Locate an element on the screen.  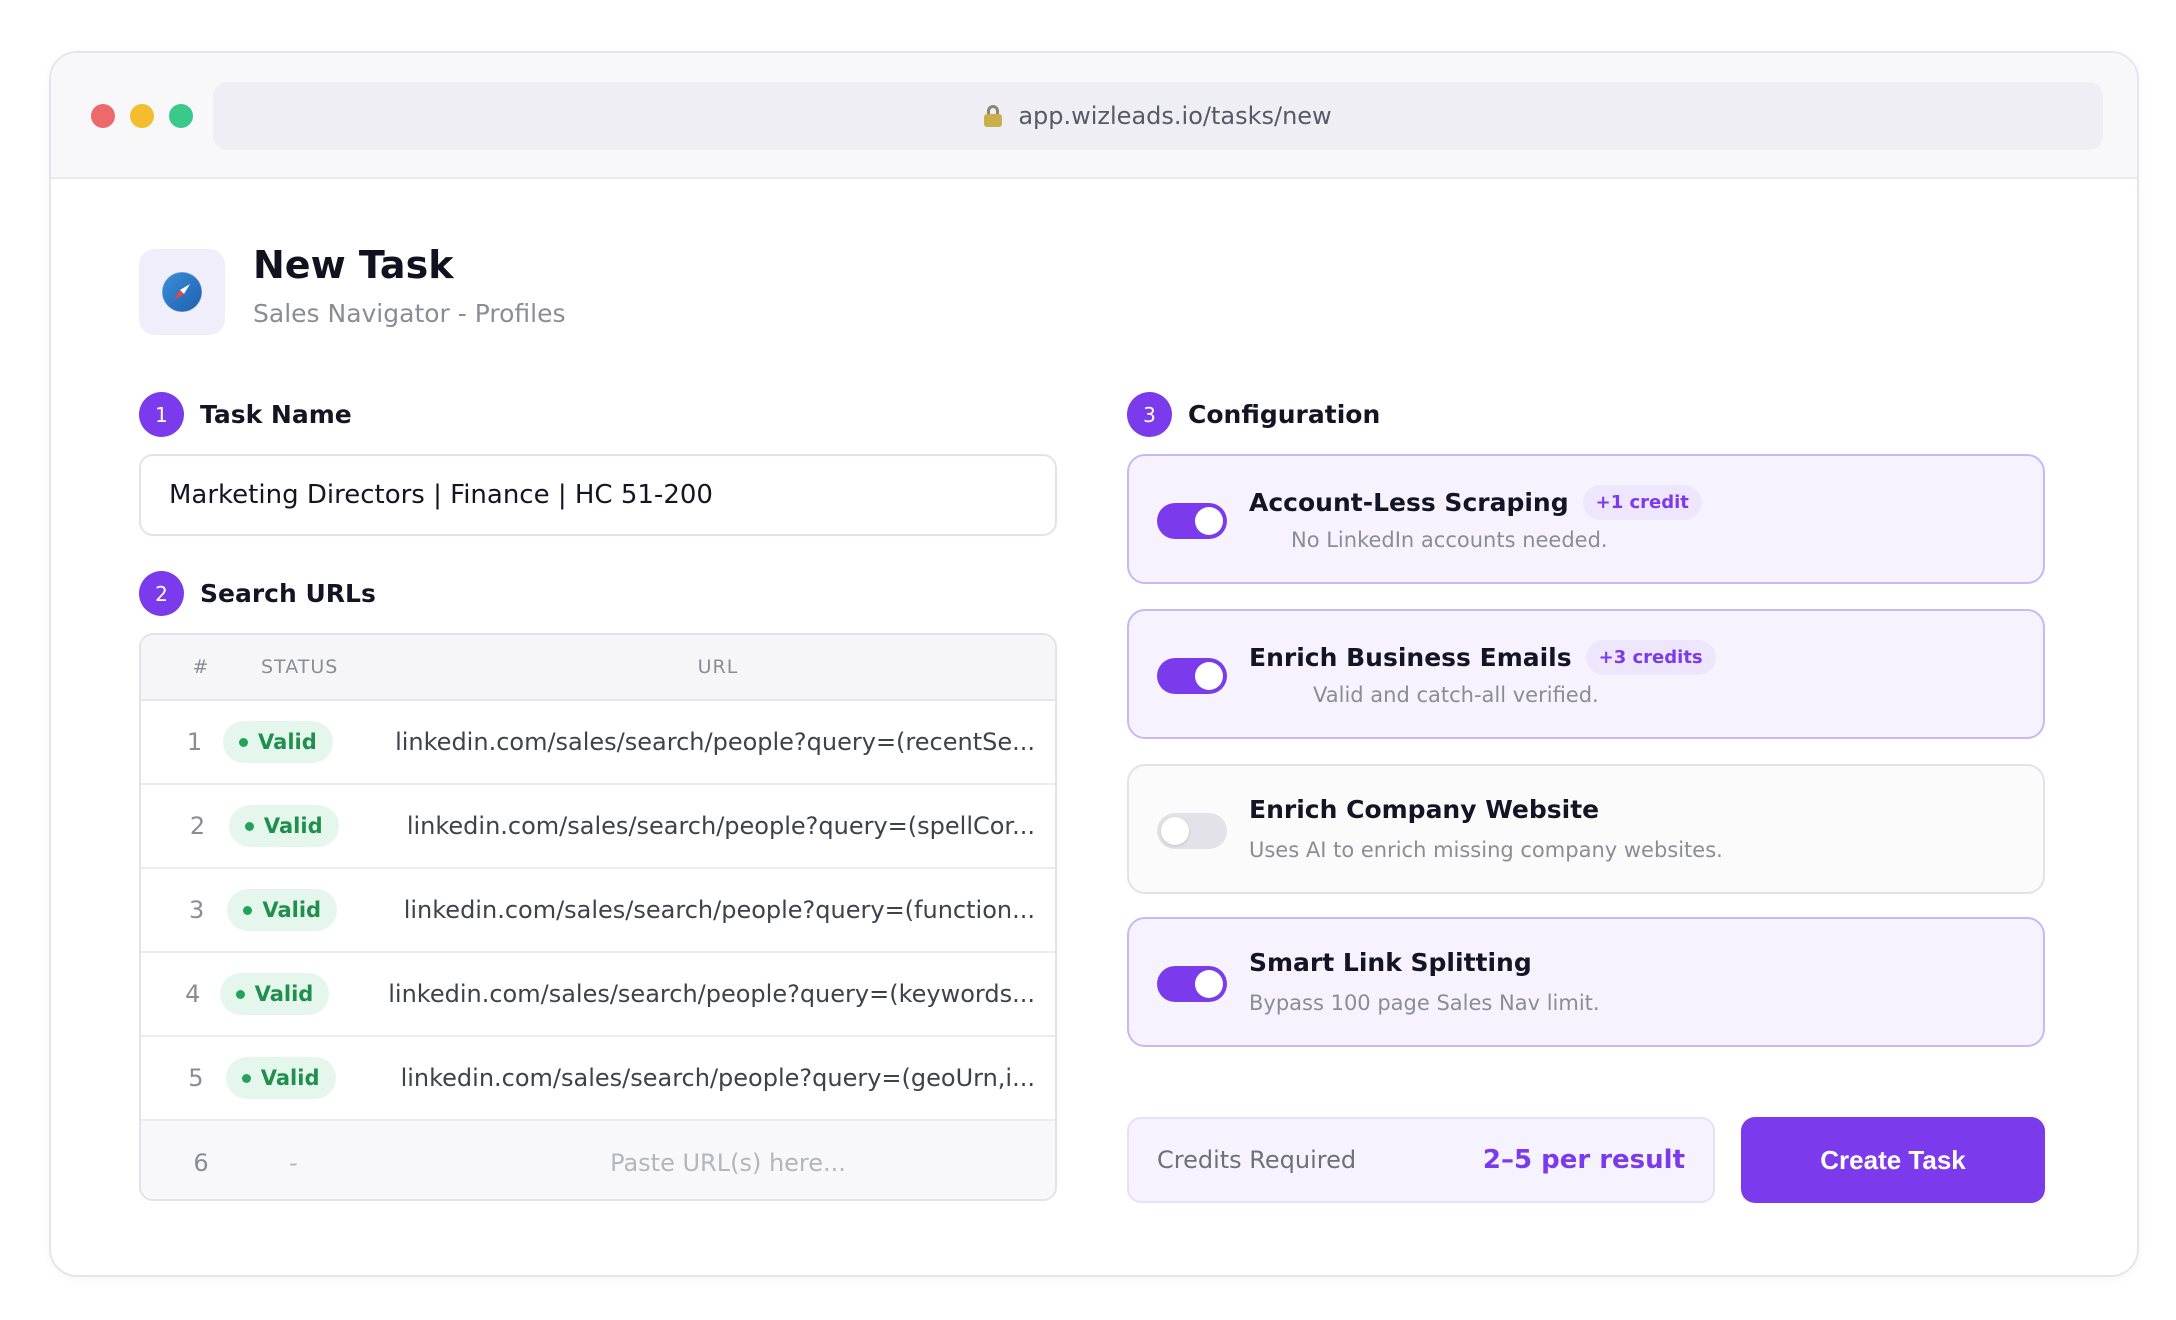
config-title: Enrich Business Emails is located at coordinates (1410, 657).